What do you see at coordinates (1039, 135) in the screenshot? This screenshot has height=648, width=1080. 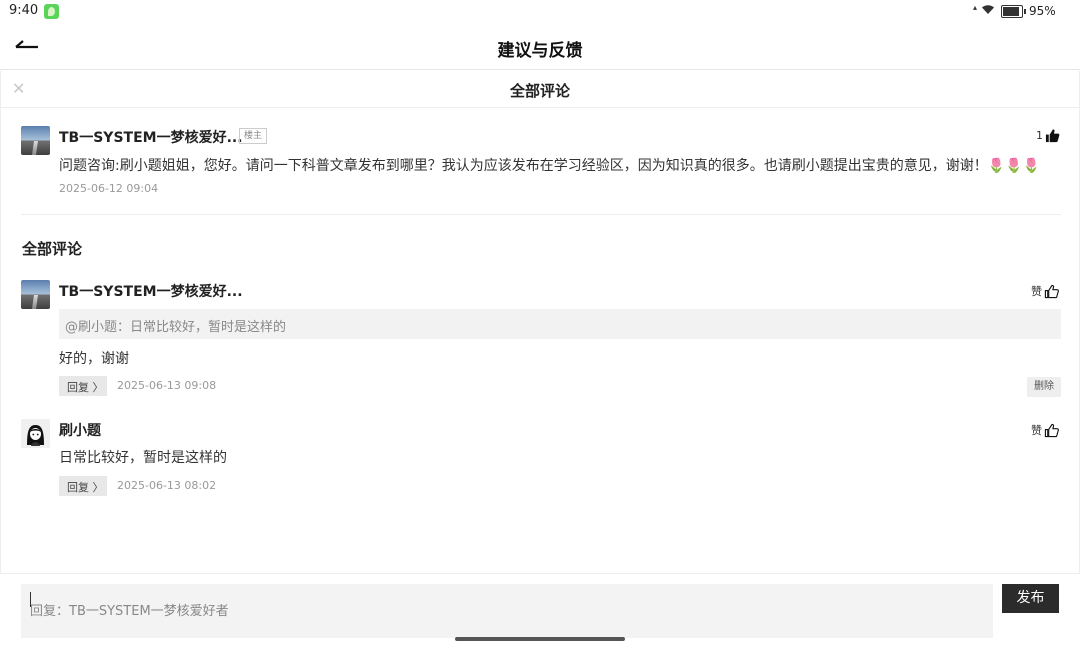 I see `post-like-count: 1` at bounding box center [1039, 135].